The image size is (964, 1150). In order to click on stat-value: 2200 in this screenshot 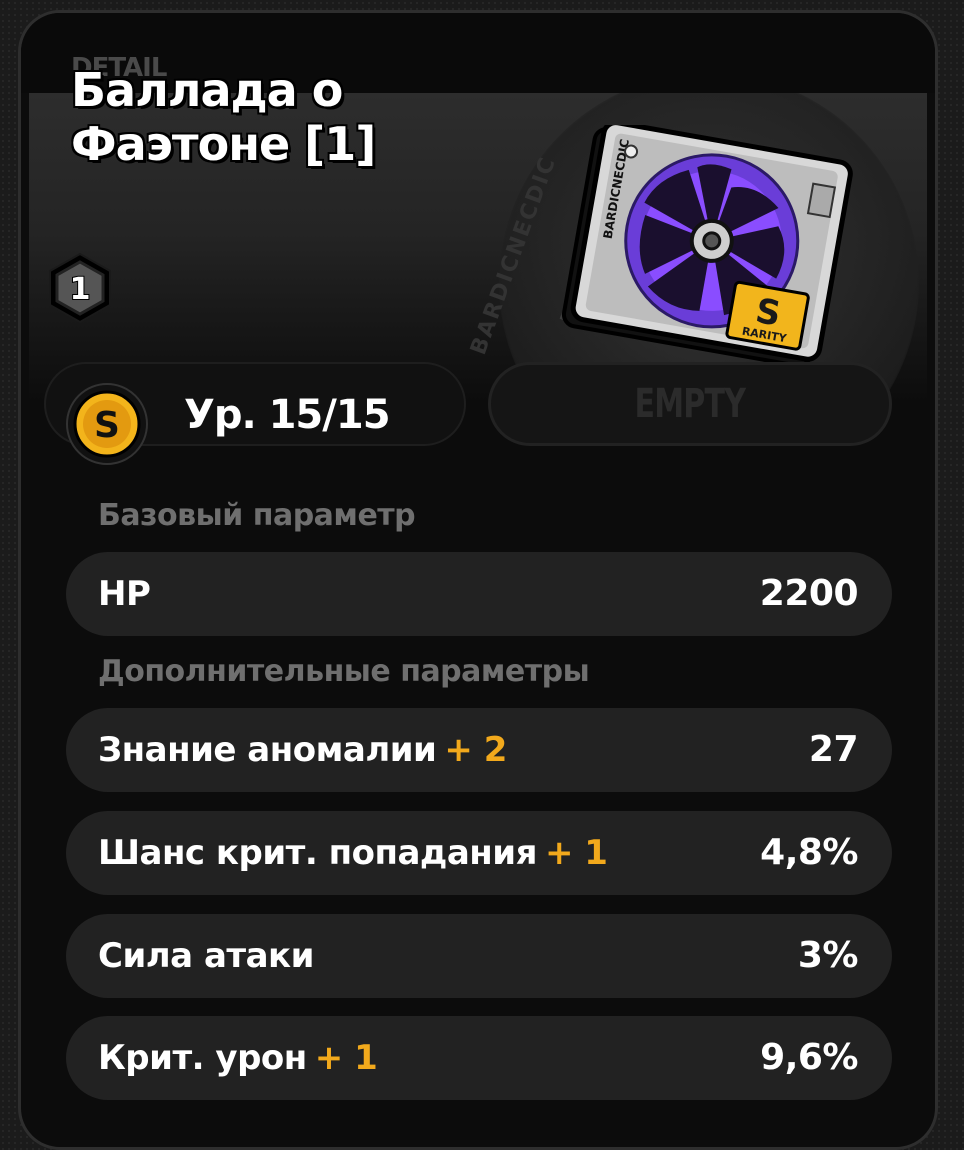, I will do `click(809, 593)`.